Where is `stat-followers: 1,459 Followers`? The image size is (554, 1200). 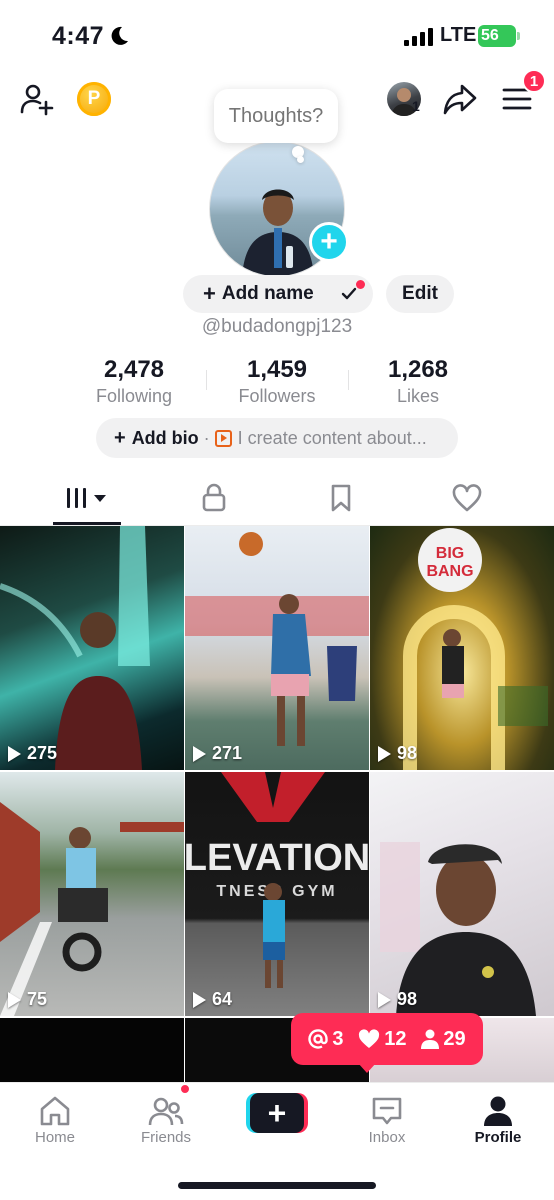
stat-followers: 1,459 Followers is located at coordinates (277, 381).